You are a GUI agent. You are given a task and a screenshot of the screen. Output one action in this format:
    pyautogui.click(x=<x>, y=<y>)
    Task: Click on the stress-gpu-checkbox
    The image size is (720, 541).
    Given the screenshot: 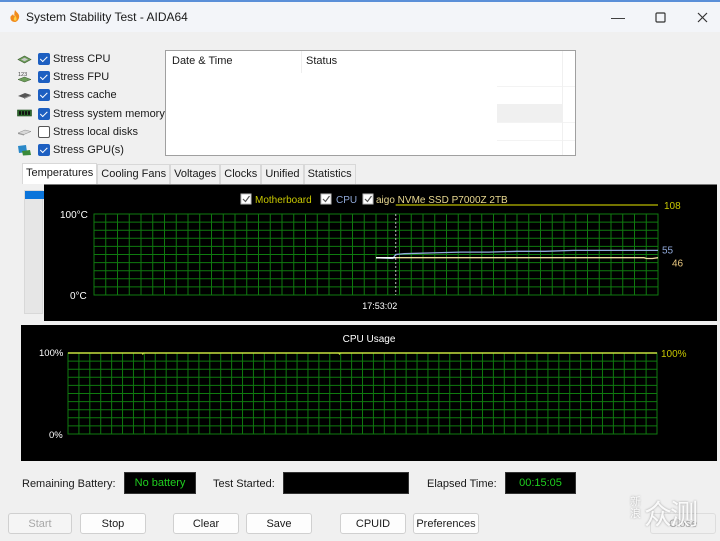 What is the action you would take?
    pyautogui.click(x=44, y=150)
    